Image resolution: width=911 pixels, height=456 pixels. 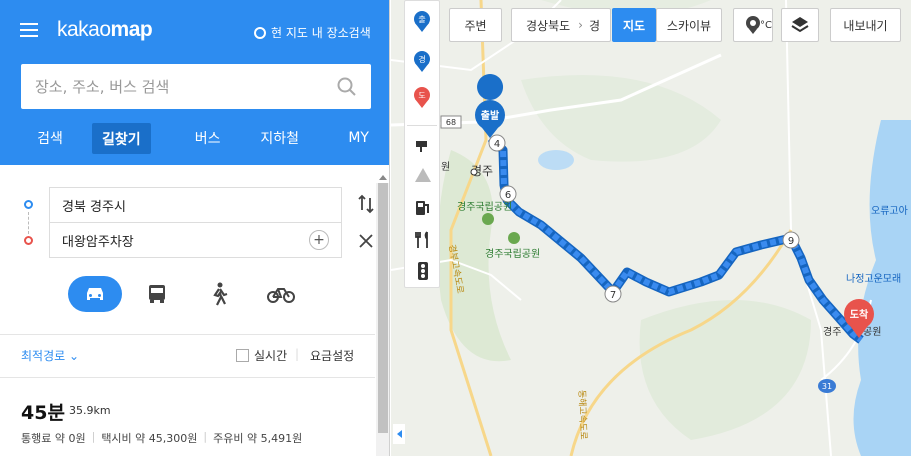 I want to click on export-button: 내보내기, so click(x=865, y=25).